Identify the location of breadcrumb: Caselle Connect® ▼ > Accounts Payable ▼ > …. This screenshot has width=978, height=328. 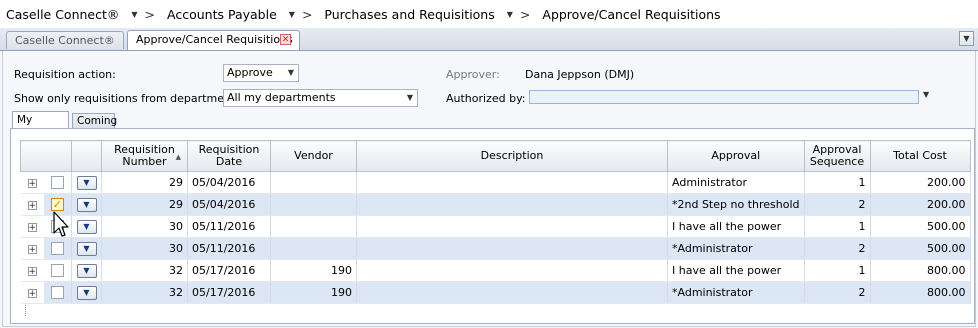
(489, 14).